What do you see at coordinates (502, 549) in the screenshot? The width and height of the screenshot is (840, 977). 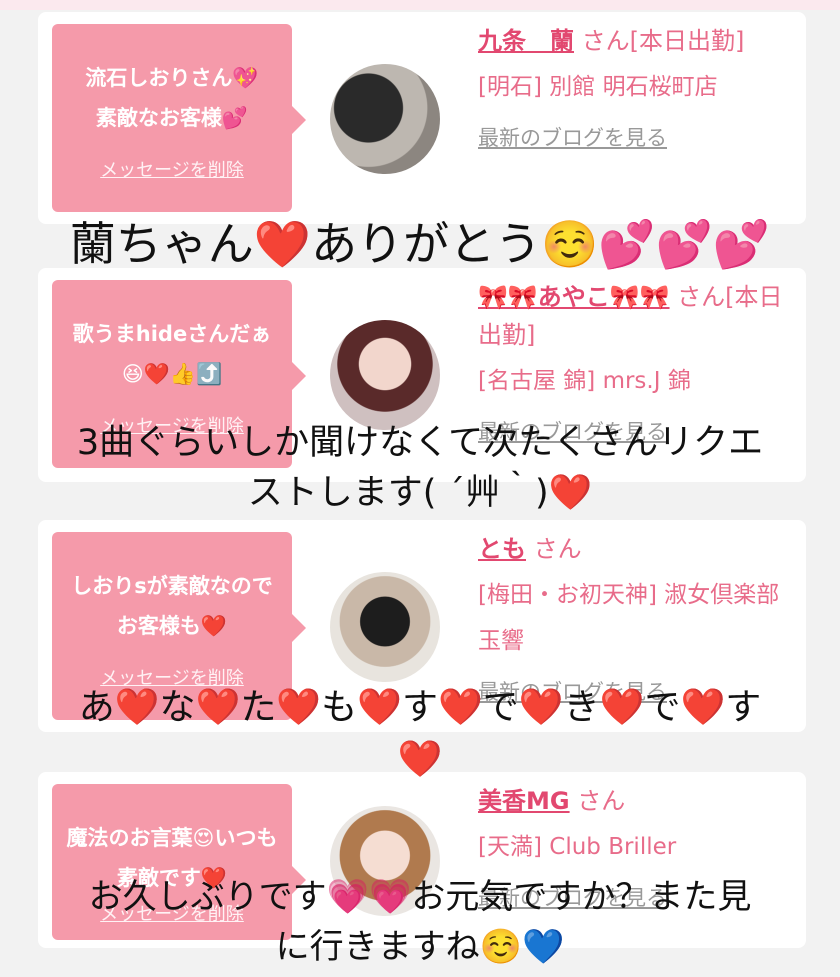 I see `cast-name-link: とも` at bounding box center [502, 549].